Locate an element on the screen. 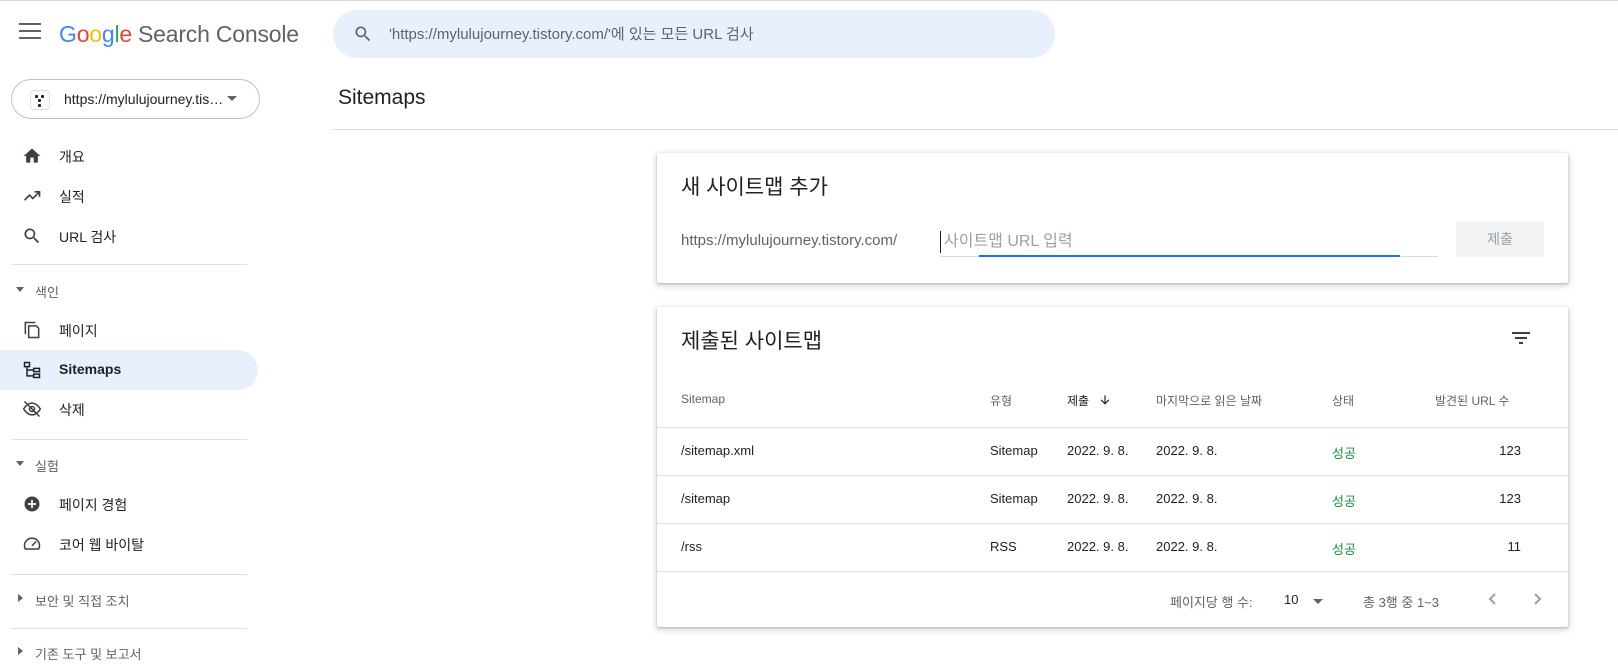 This screenshot has width=1618, height=664. sitemap-url-field is located at coordinates (1189, 242).